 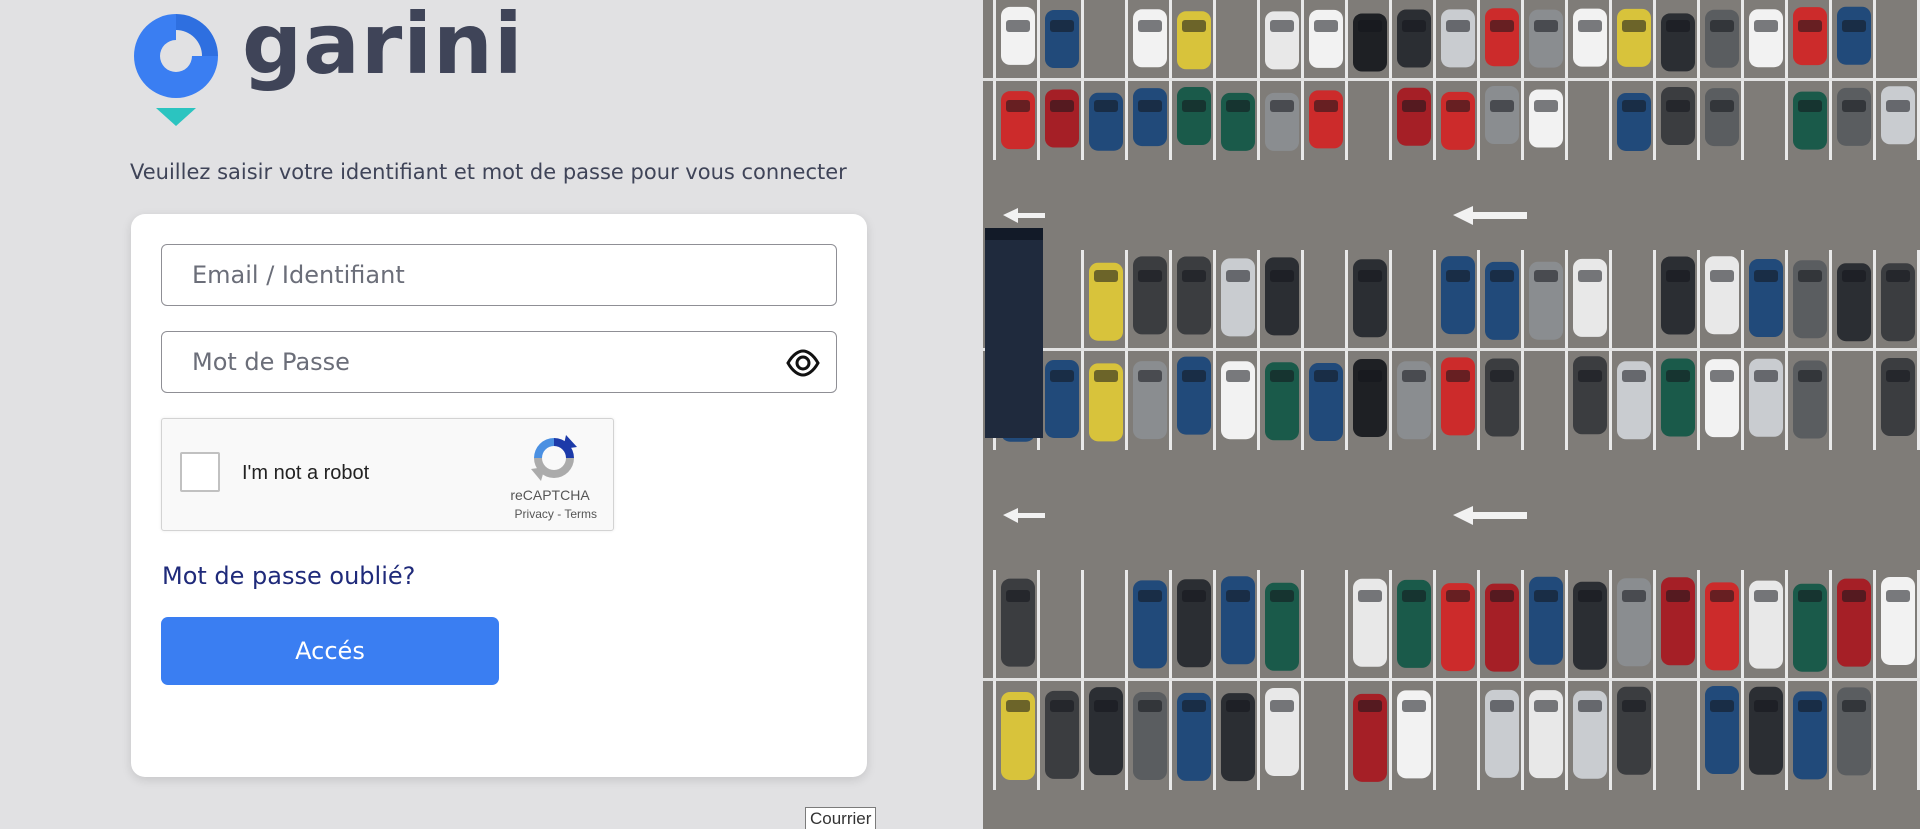 I want to click on password-field, so click(x=499, y=362).